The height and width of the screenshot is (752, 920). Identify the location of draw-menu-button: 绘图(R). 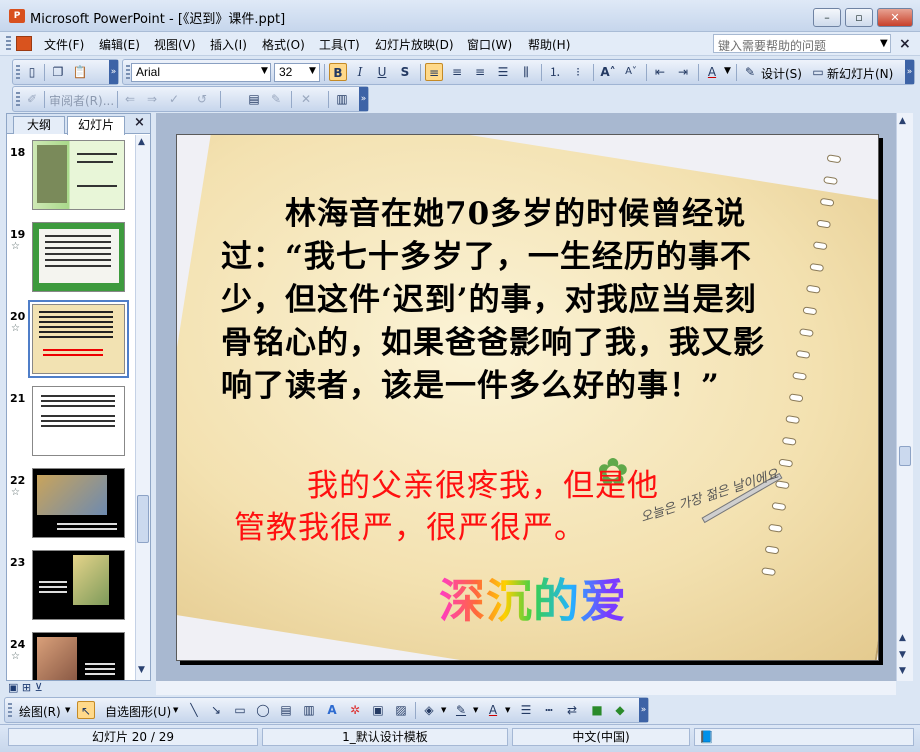
(40, 711).